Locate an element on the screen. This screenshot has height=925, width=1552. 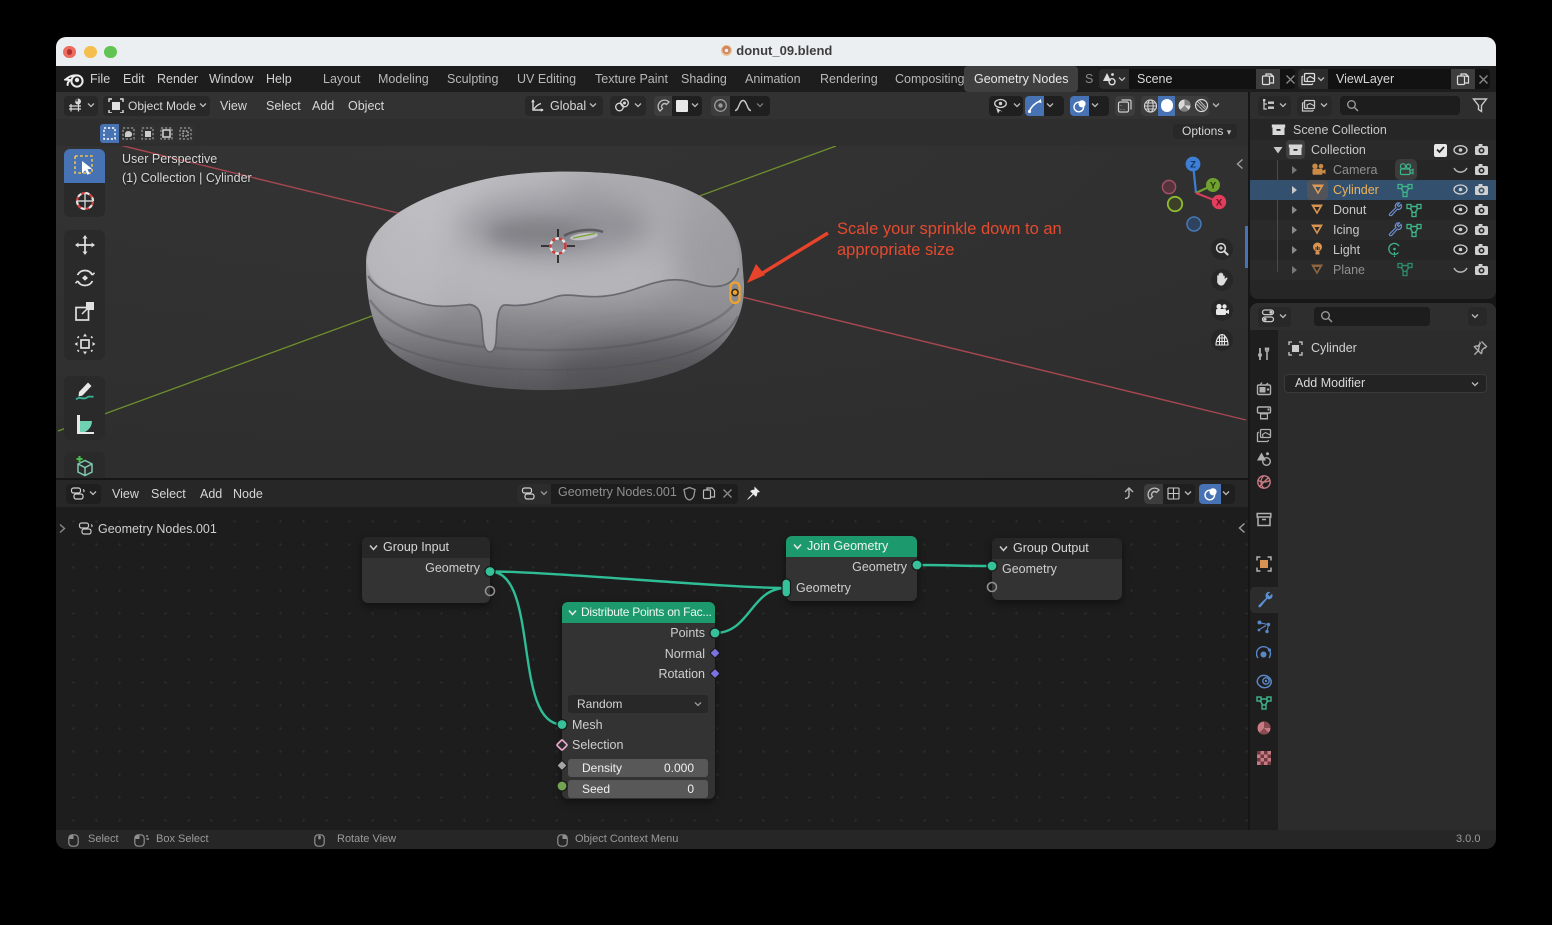
svg-text: Y is located at coordinates (1213, 185).